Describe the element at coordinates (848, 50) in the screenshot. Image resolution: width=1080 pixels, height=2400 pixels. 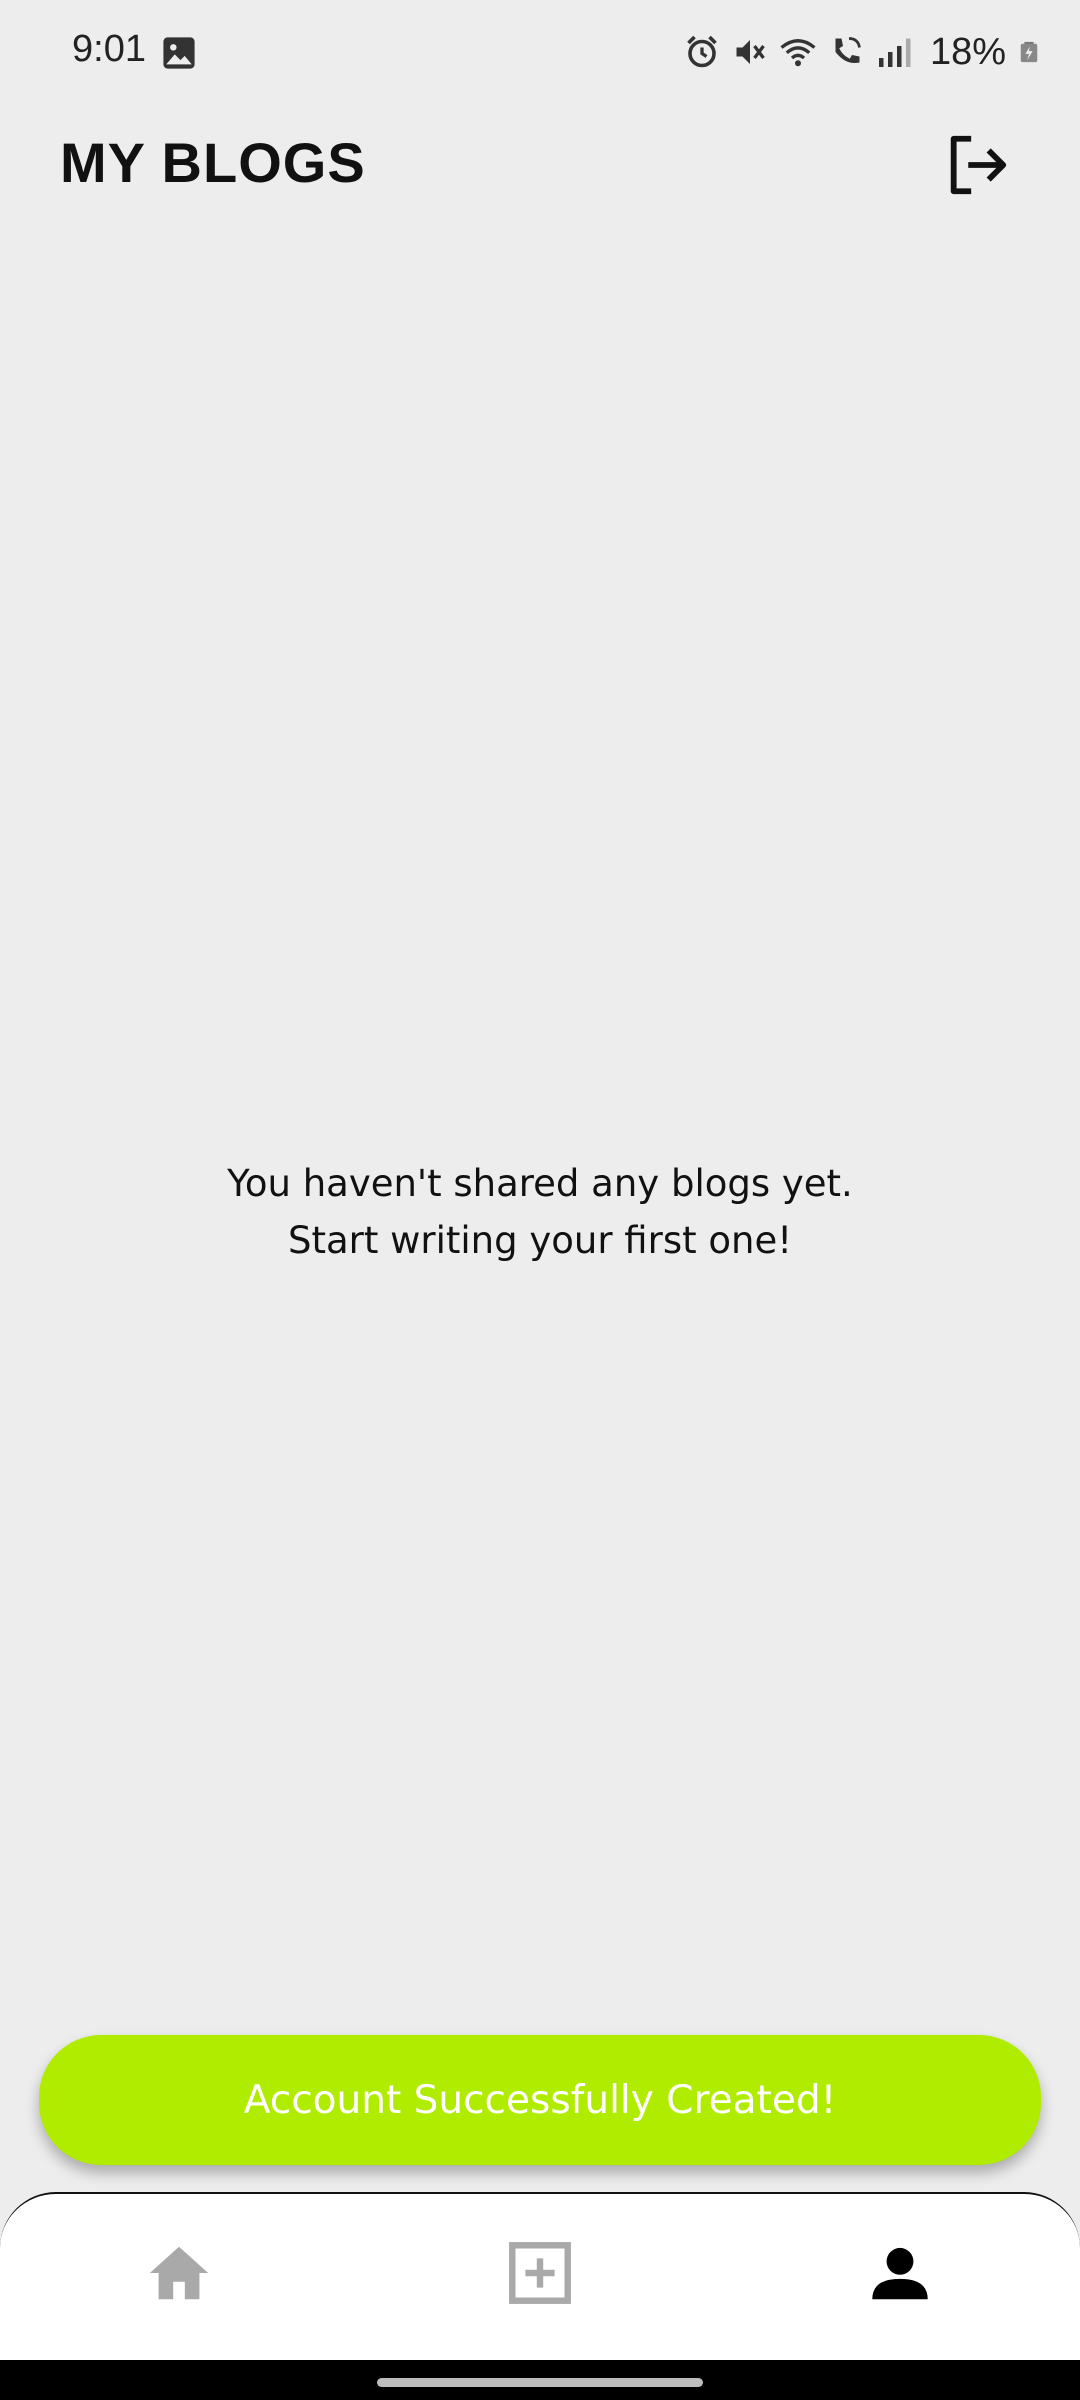
I see `wifi-call-icon` at that location.